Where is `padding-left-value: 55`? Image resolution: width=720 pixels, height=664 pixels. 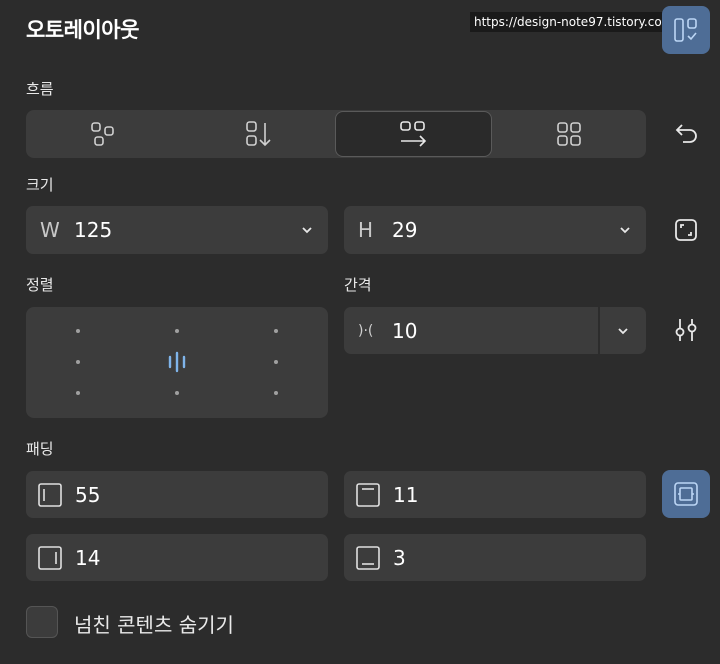 padding-left-value: 55 is located at coordinates (87, 495).